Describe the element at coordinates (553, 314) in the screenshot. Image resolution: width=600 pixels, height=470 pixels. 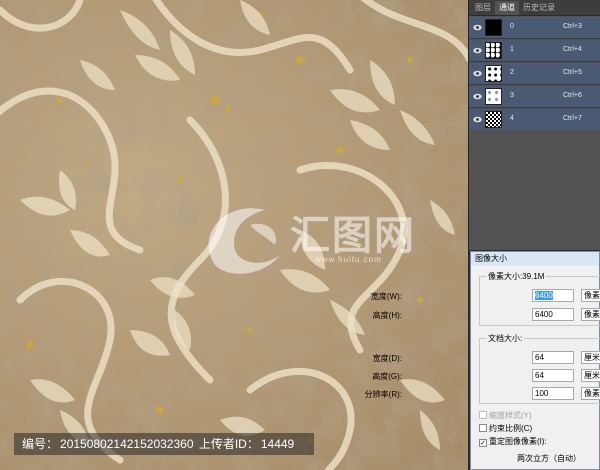
I see `height-input: 6400` at that location.